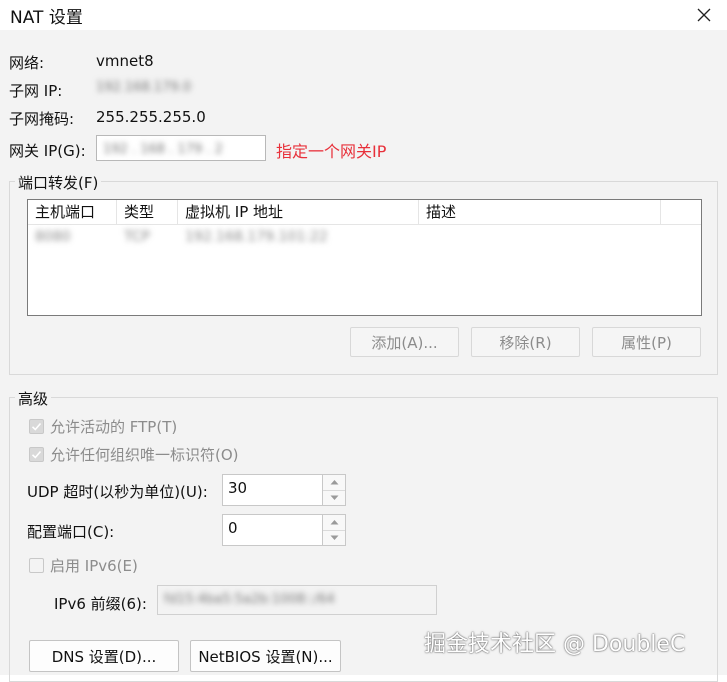 Image resolution: width=727 pixels, height=682 pixels. I want to click on enable-ipv6-checkbox-row: 启用 IPv6(E), so click(83, 565).